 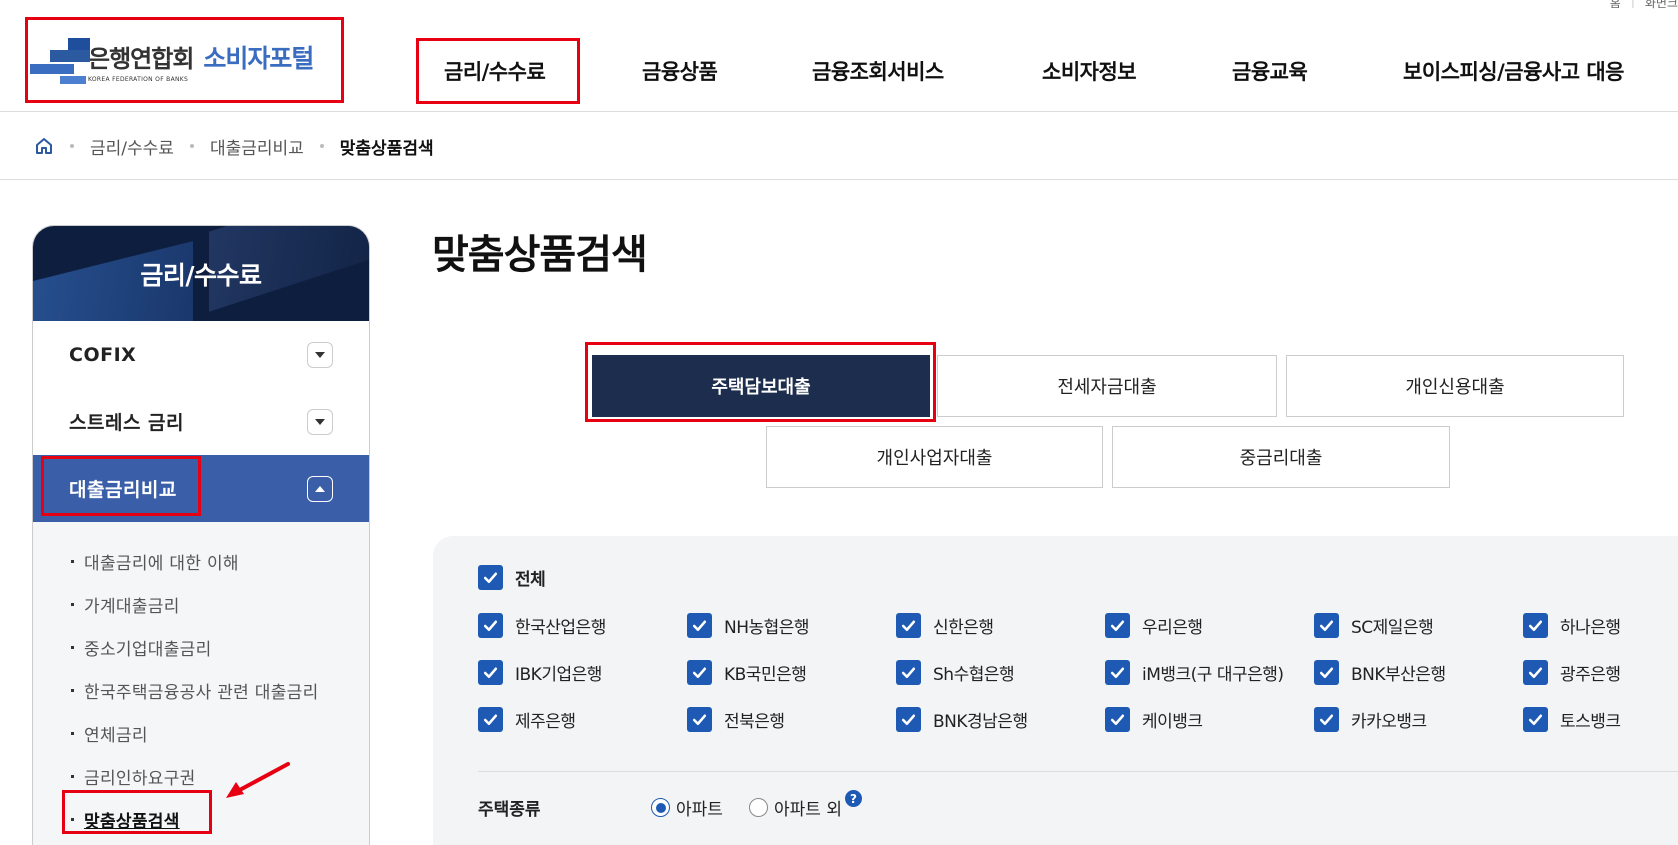 What do you see at coordinates (126, 423) in the screenshot?
I see `sidebar-item-label: 스트레스 금리` at bounding box center [126, 423].